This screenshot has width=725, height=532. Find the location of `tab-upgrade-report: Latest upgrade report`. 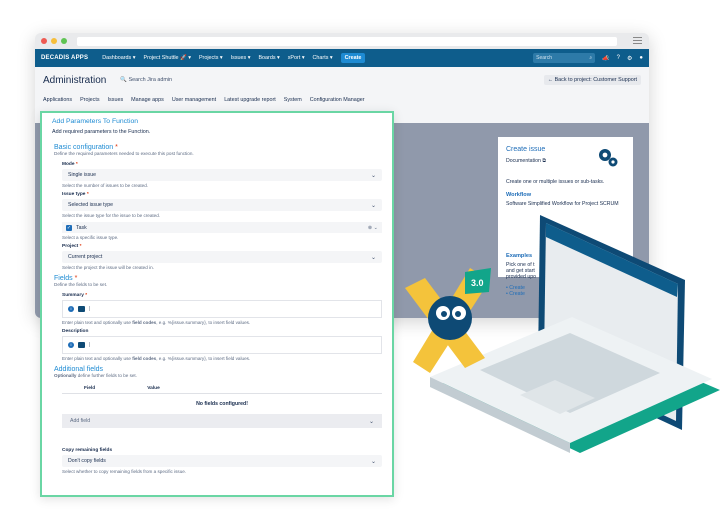

tab-upgrade-report: Latest upgrade report is located at coordinates (250, 100).